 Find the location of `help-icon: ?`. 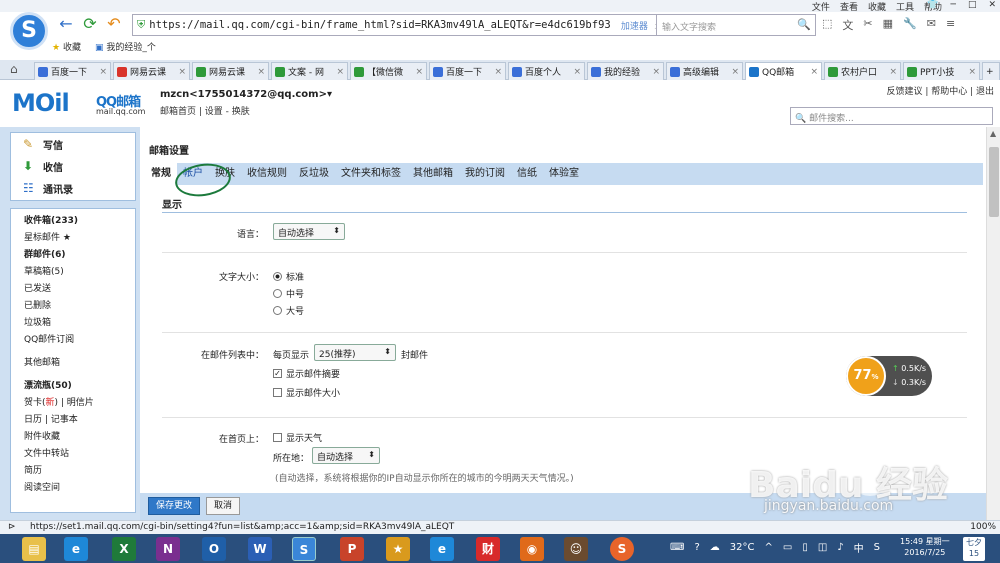

help-icon: ? is located at coordinates (696, 547).